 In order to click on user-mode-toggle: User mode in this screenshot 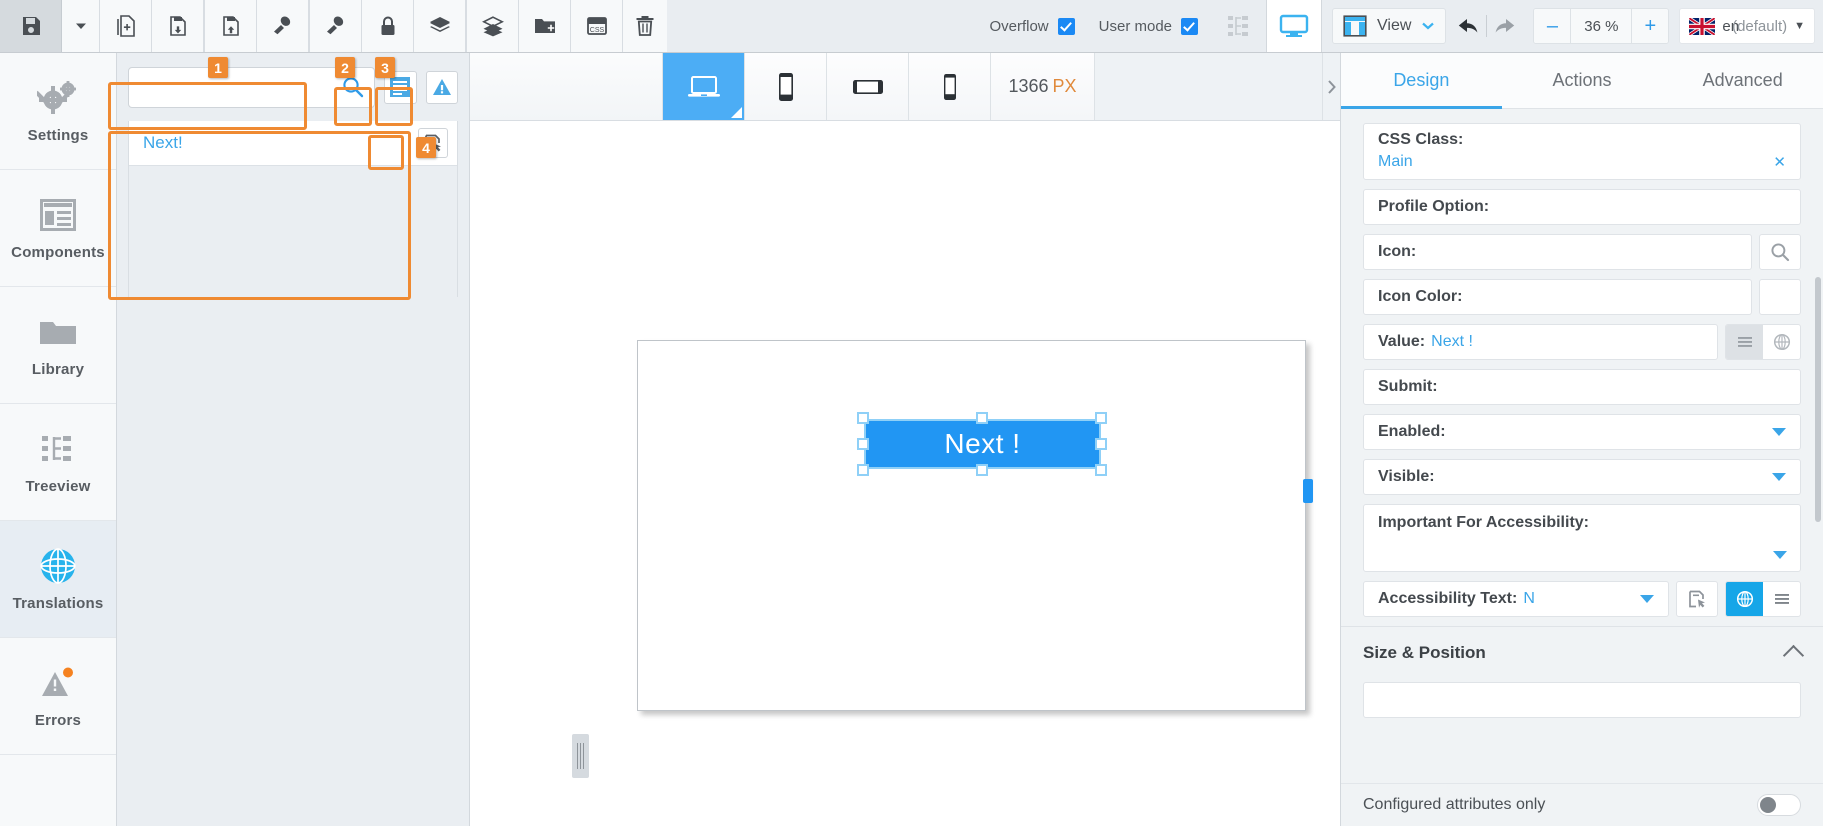, I will do `click(1148, 26)`.